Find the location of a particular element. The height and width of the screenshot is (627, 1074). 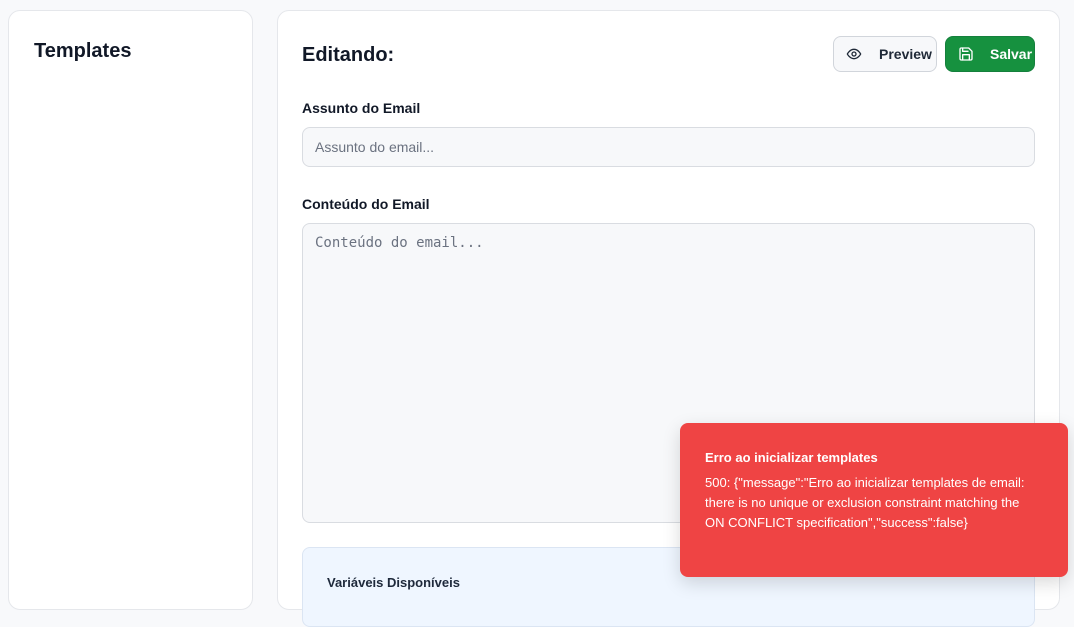

editor-title: Editando: is located at coordinates (348, 55).